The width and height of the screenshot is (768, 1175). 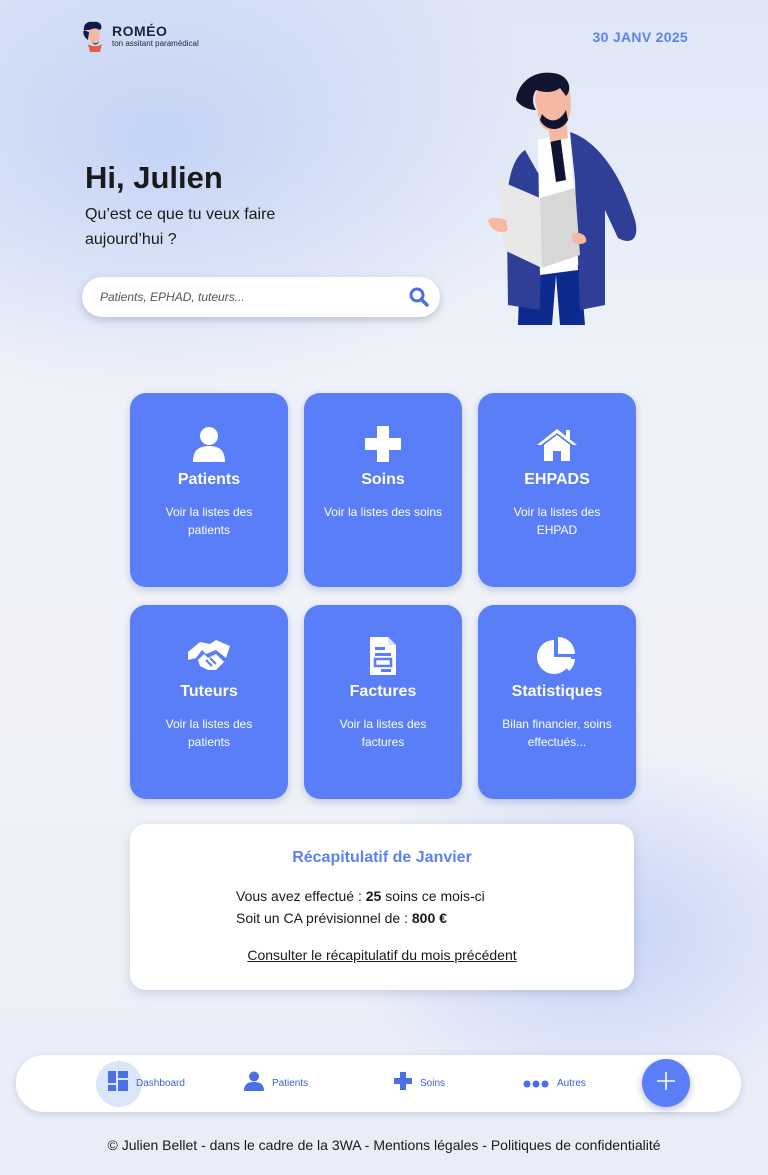 What do you see at coordinates (209, 490) in the screenshot?
I see `card-patients: Patients Voir la listes des patients` at bounding box center [209, 490].